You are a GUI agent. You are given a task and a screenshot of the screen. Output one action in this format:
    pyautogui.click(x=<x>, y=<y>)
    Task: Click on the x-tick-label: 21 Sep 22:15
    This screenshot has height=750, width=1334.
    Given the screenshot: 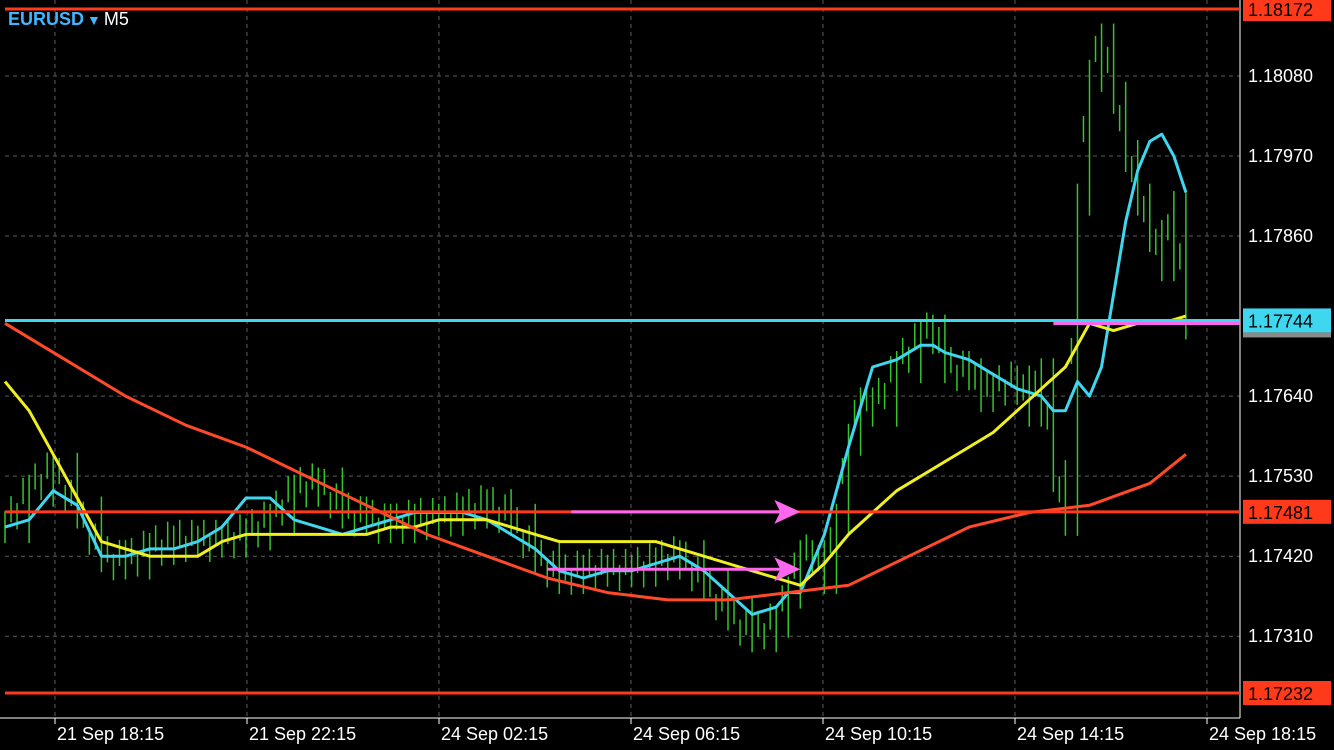 What is the action you would take?
    pyautogui.click(x=302, y=734)
    